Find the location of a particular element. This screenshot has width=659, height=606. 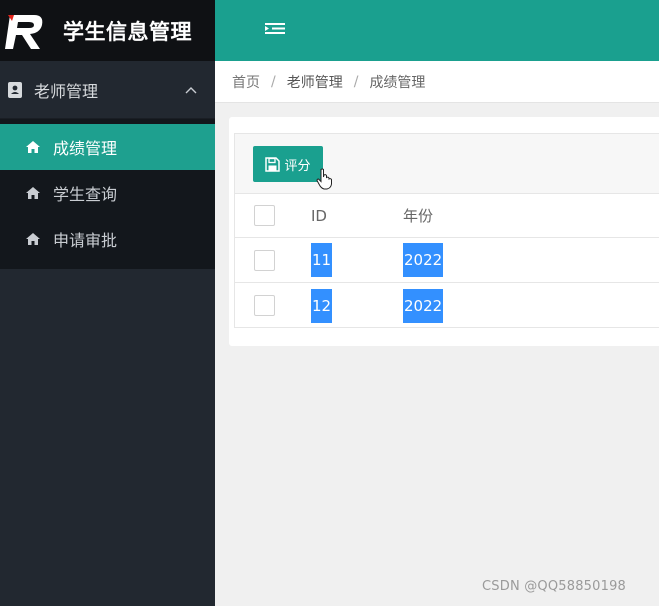

app-title: 学生信息管理 is located at coordinates (127, 31).